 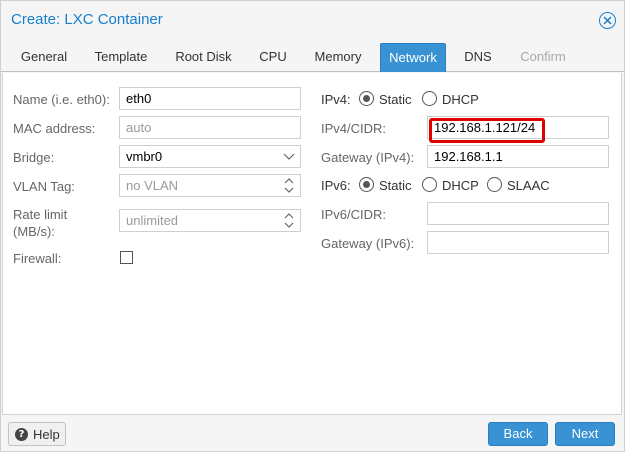 I want to click on title-bar: Create: LXC Container, so click(x=312, y=20).